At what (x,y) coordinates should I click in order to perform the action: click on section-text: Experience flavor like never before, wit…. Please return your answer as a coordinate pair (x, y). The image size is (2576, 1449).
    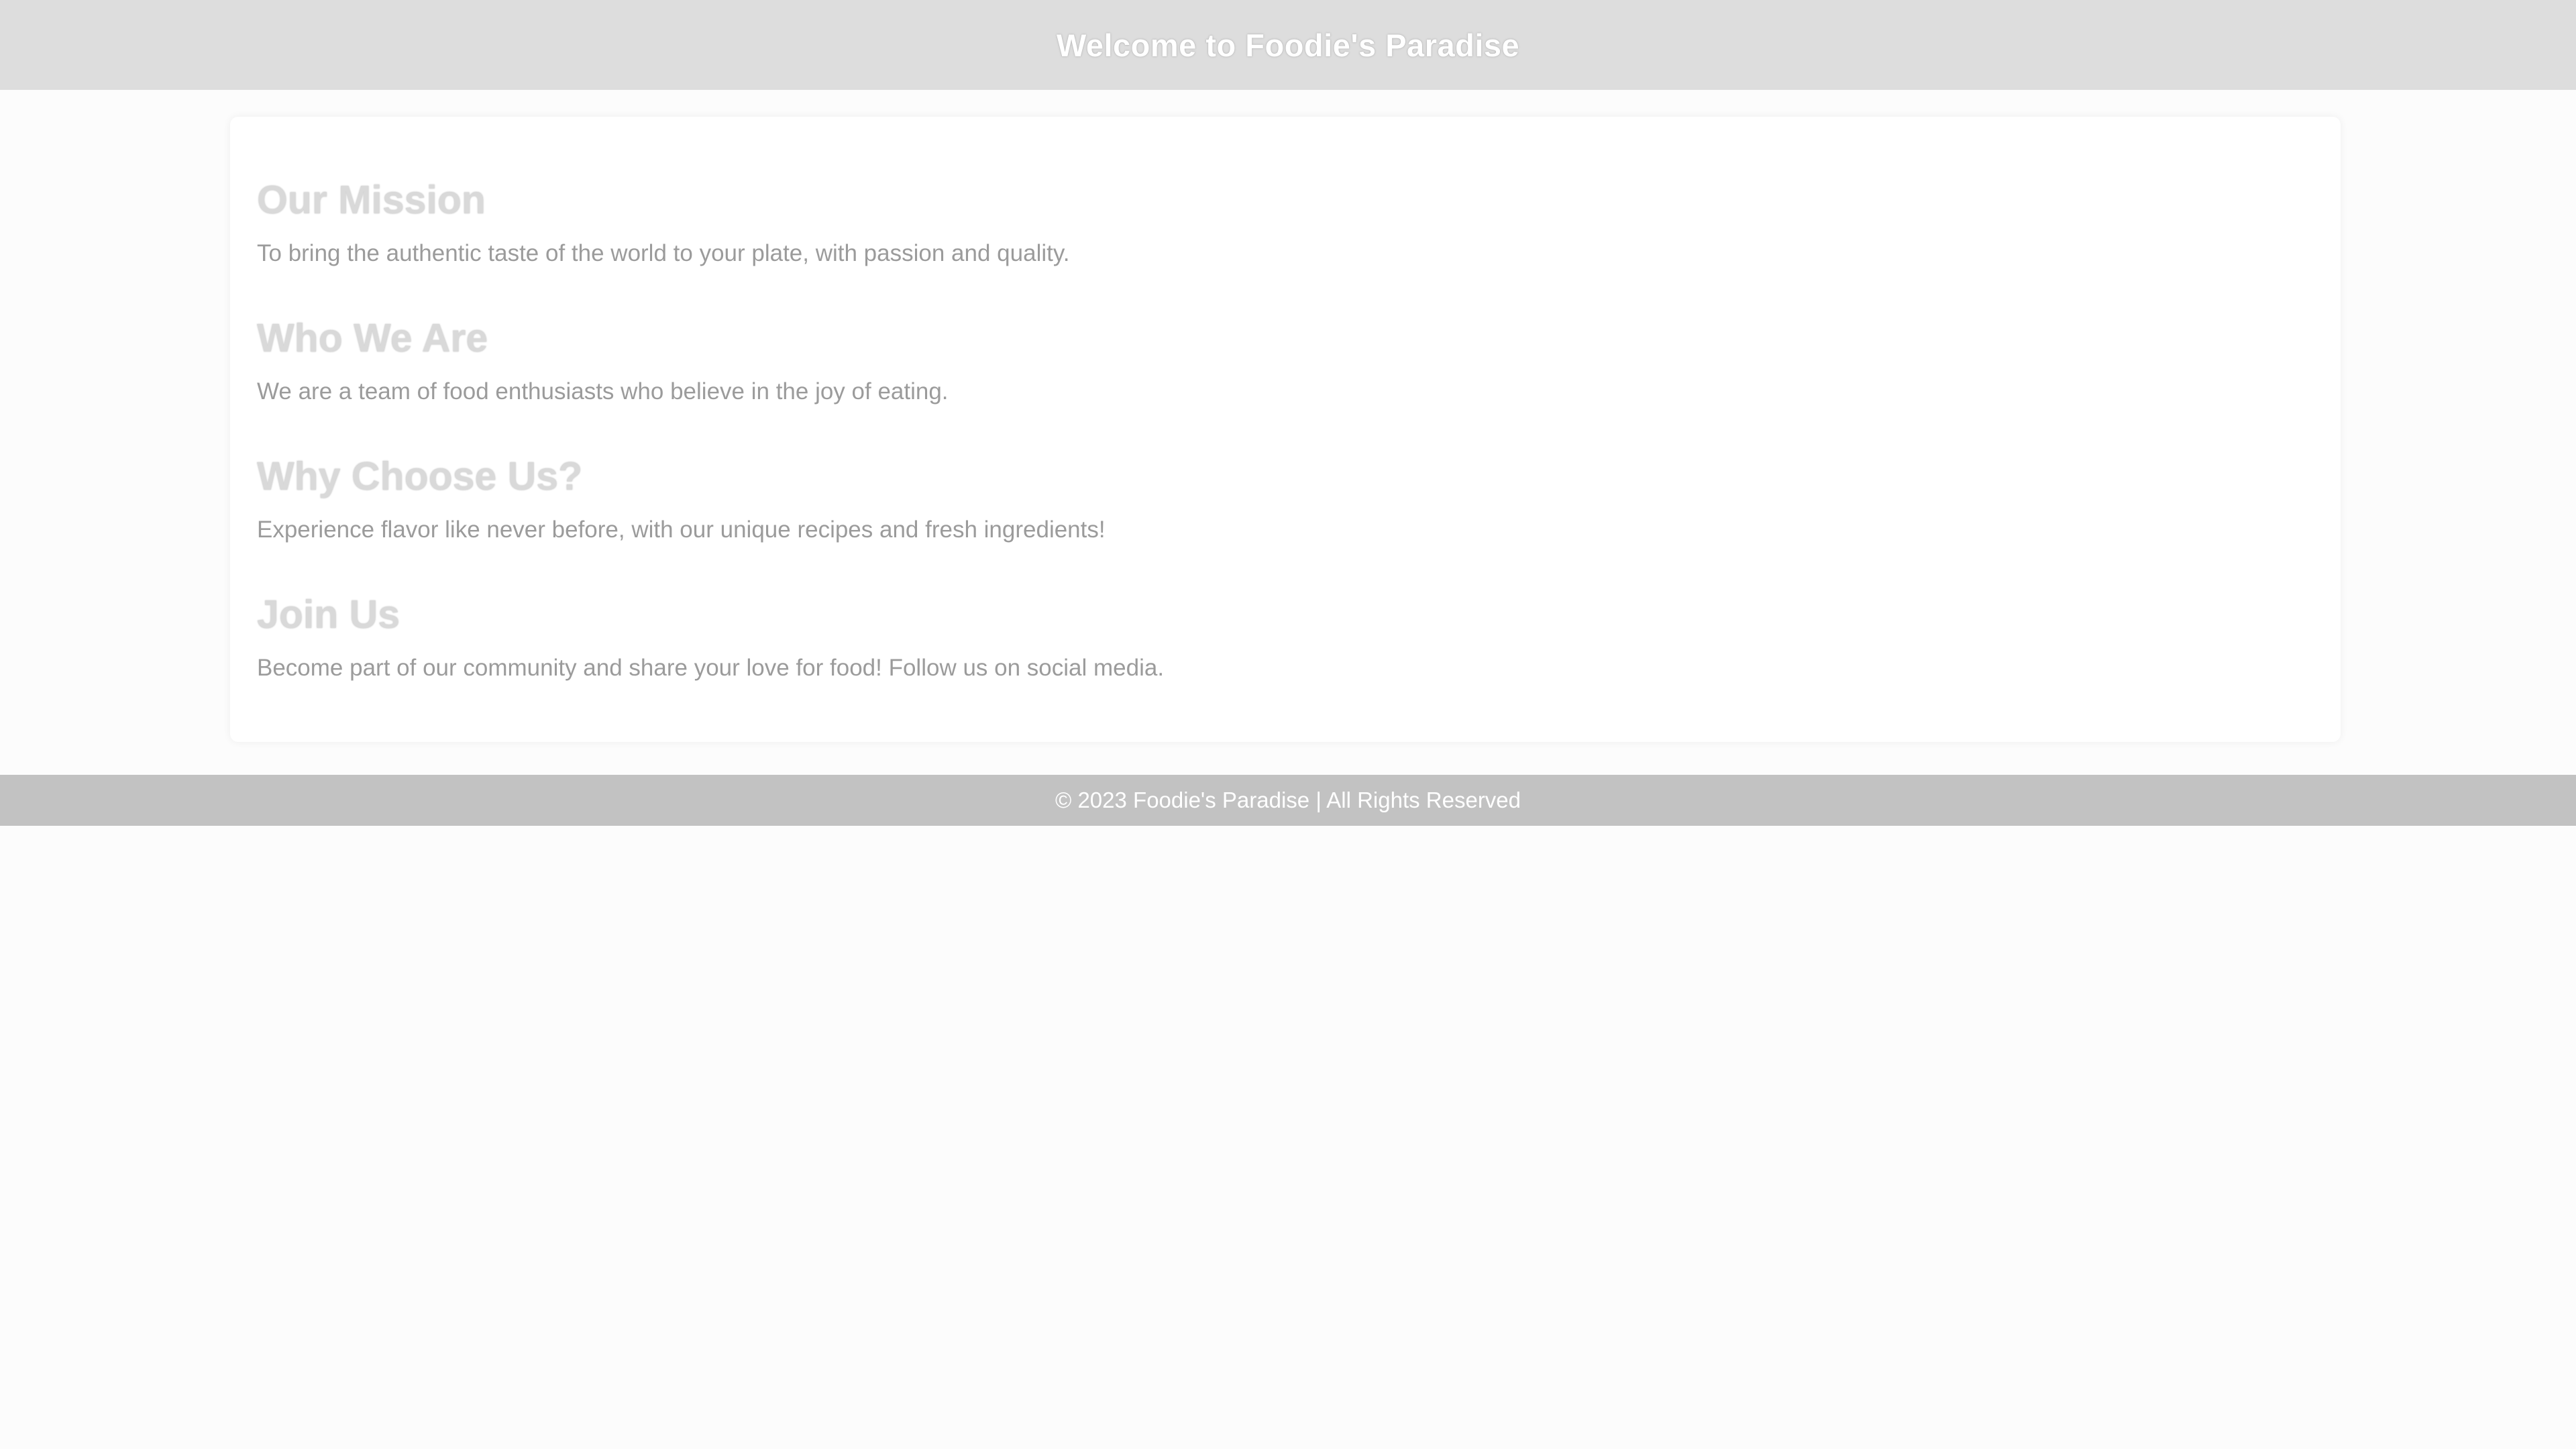
    Looking at the image, I should click on (681, 530).